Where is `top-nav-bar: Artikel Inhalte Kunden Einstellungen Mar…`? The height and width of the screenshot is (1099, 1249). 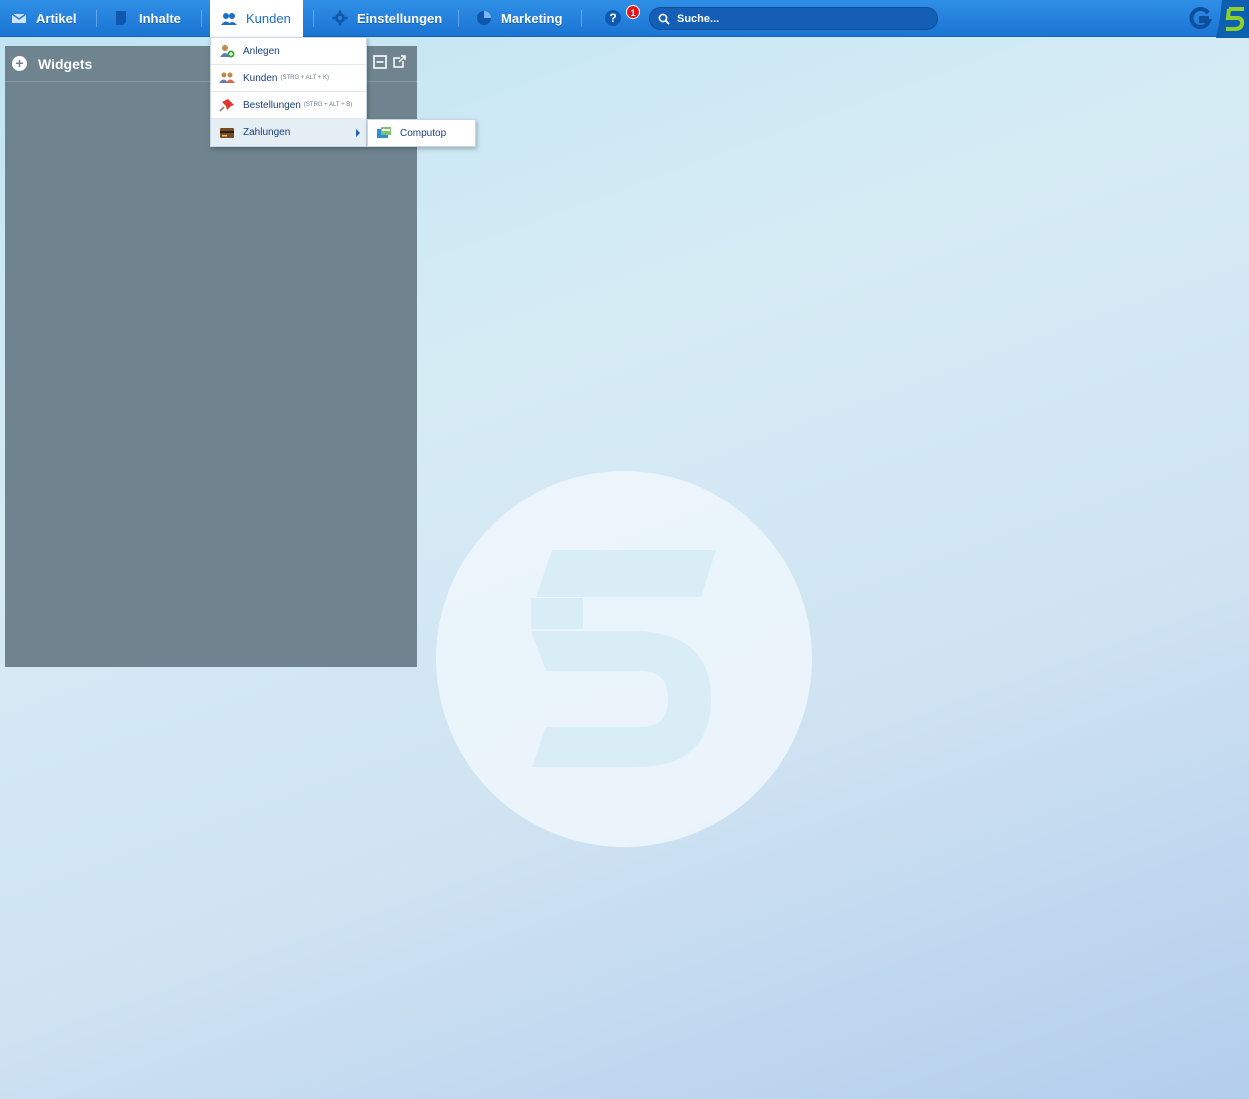
top-nav-bar: Artikel Inhalte Kunden Einstellungen Mar… is located at coordinates (624, 19).